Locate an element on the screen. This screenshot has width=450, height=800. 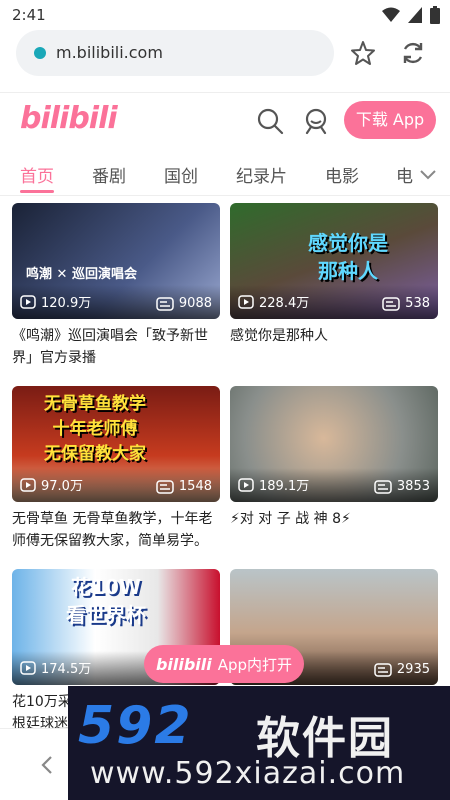
watermark-banner: 592 软件园 www.592xiazai.com is located at coordinates (259, 743).